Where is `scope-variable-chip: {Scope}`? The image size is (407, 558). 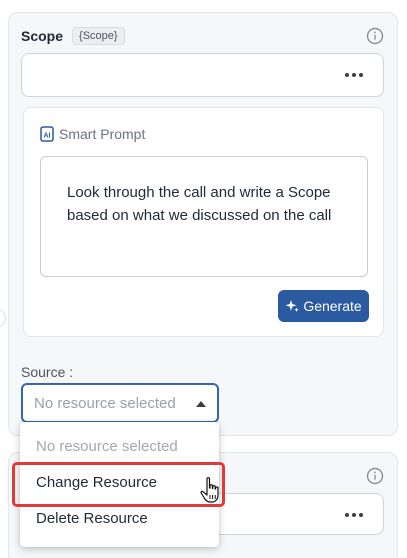 scope-variable-chip: {Scope} is located at coordinates (98, 36).